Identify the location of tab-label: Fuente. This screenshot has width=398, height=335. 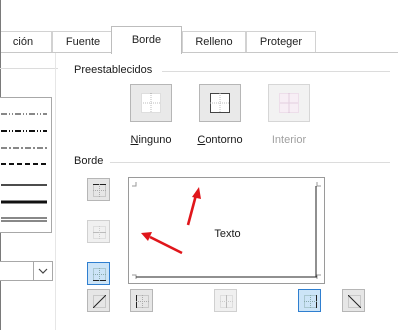
(83, 42).